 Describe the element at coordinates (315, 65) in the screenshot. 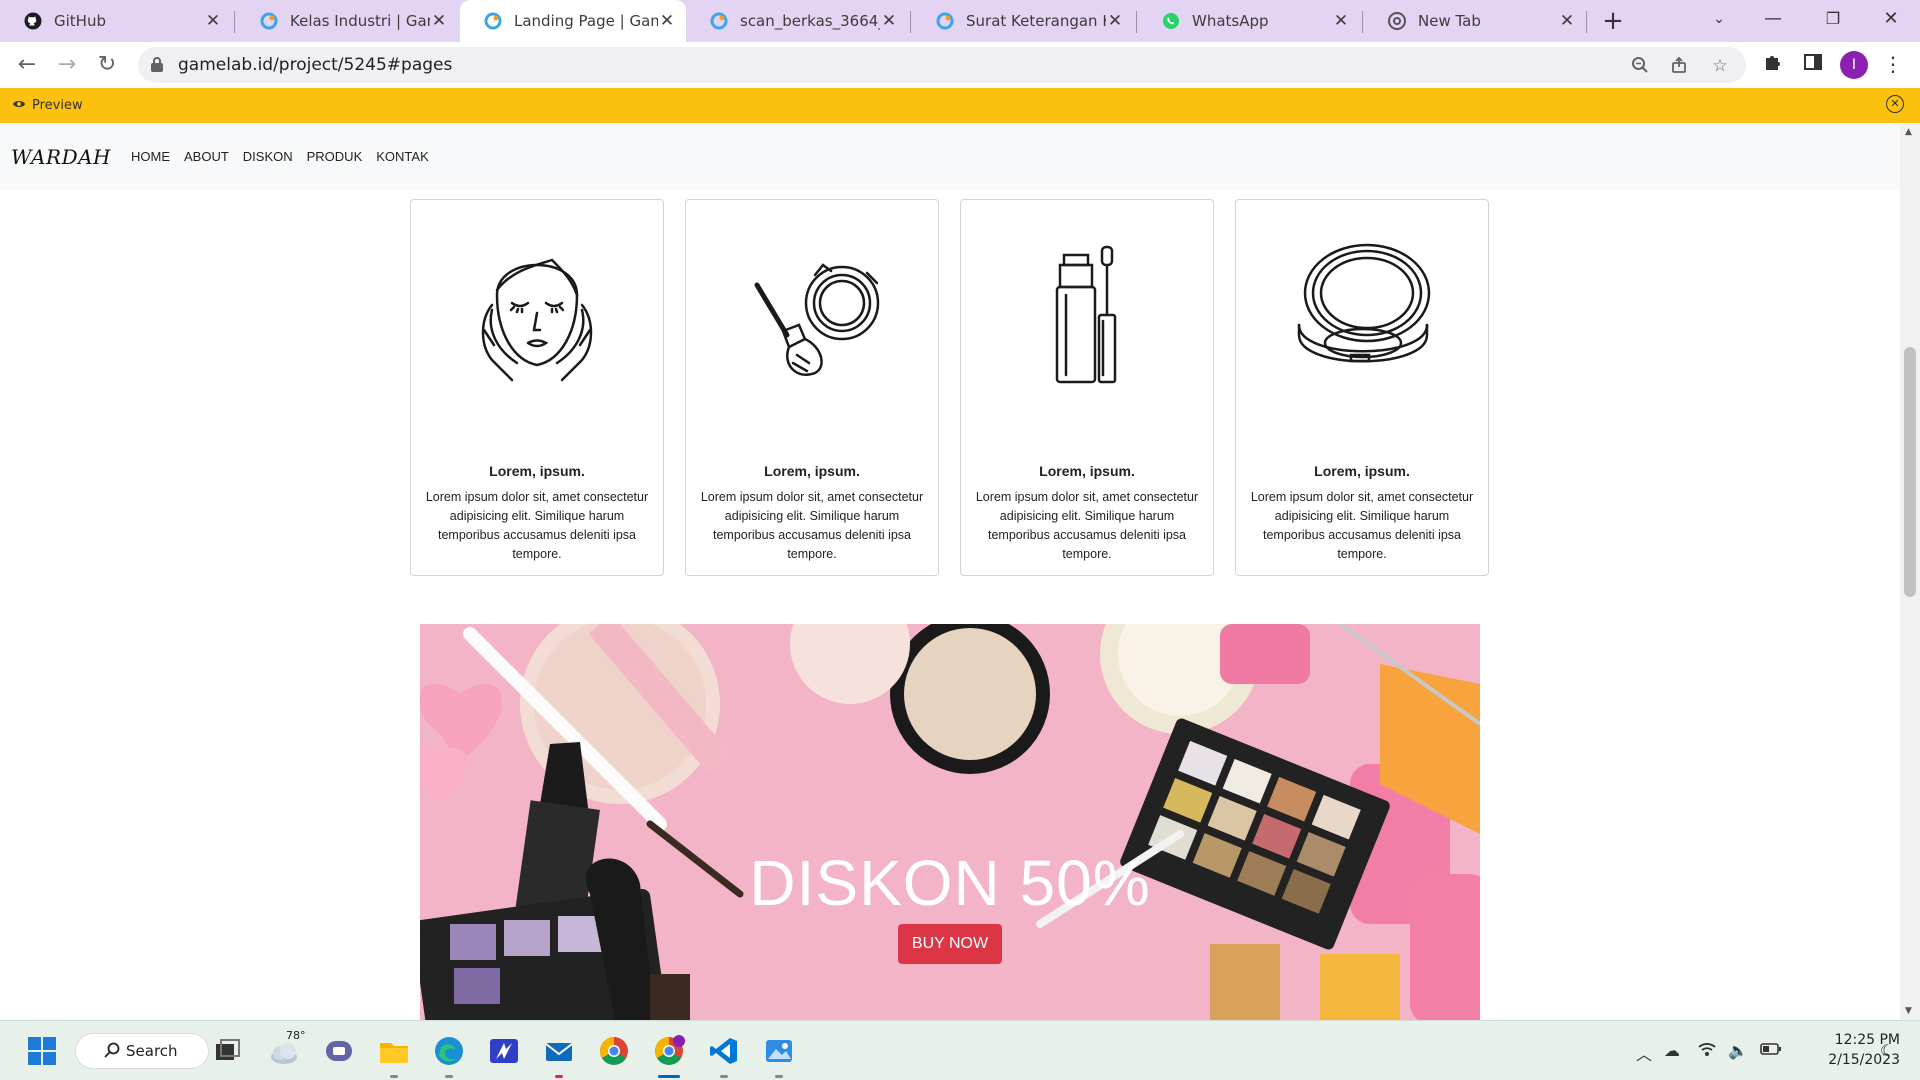

I see `url-text: gamelab.id/project/5245#pages` at that location.